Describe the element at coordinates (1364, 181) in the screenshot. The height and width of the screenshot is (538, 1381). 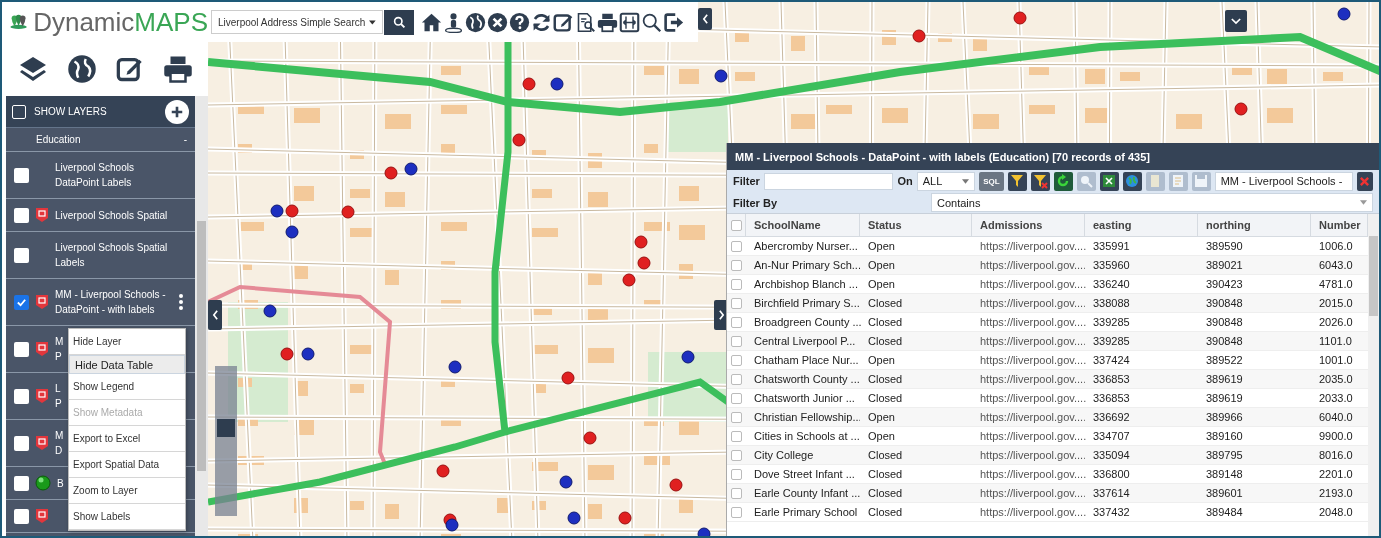
I see `close-button` at that location.